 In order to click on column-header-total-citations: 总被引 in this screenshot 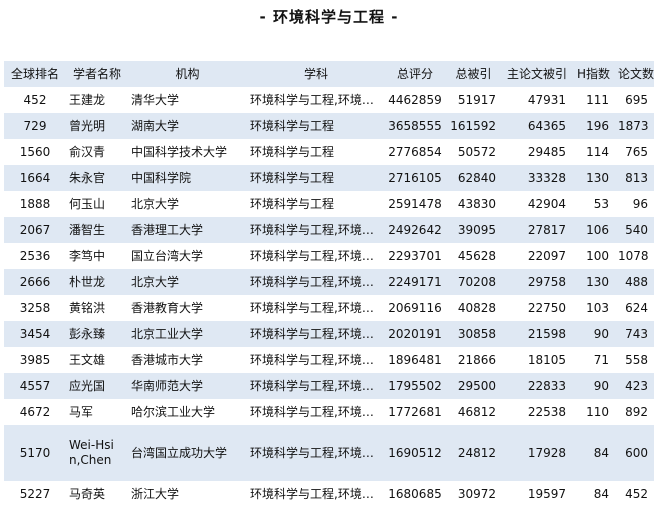, I will do `click(473, 74)`.